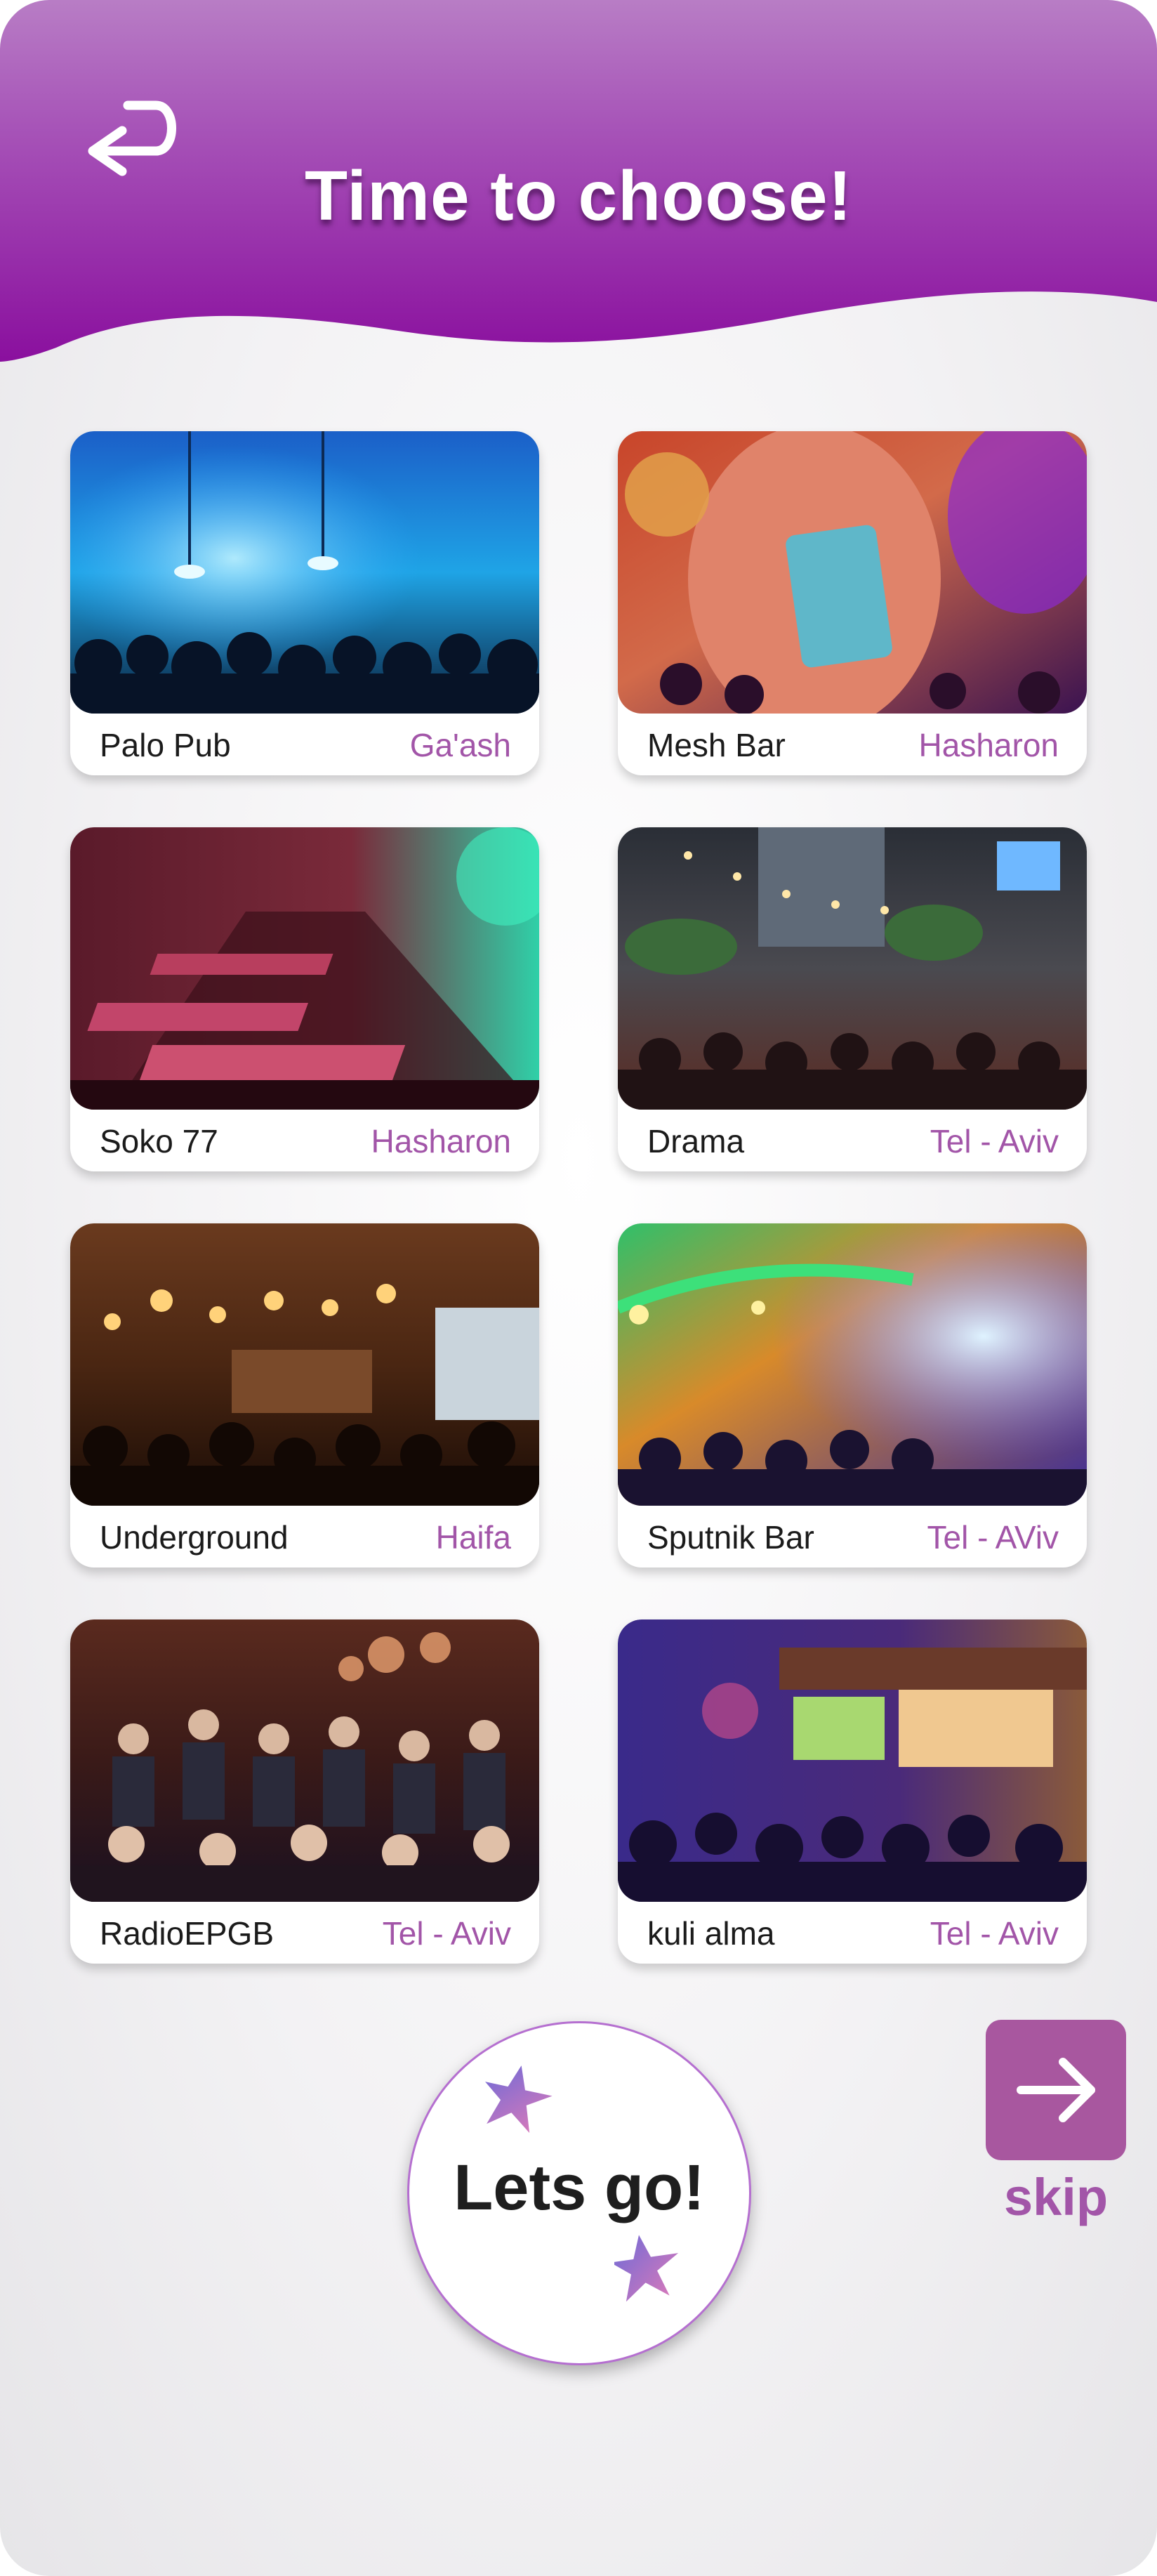  I want to click on skip-button, so click(1056, 2090).